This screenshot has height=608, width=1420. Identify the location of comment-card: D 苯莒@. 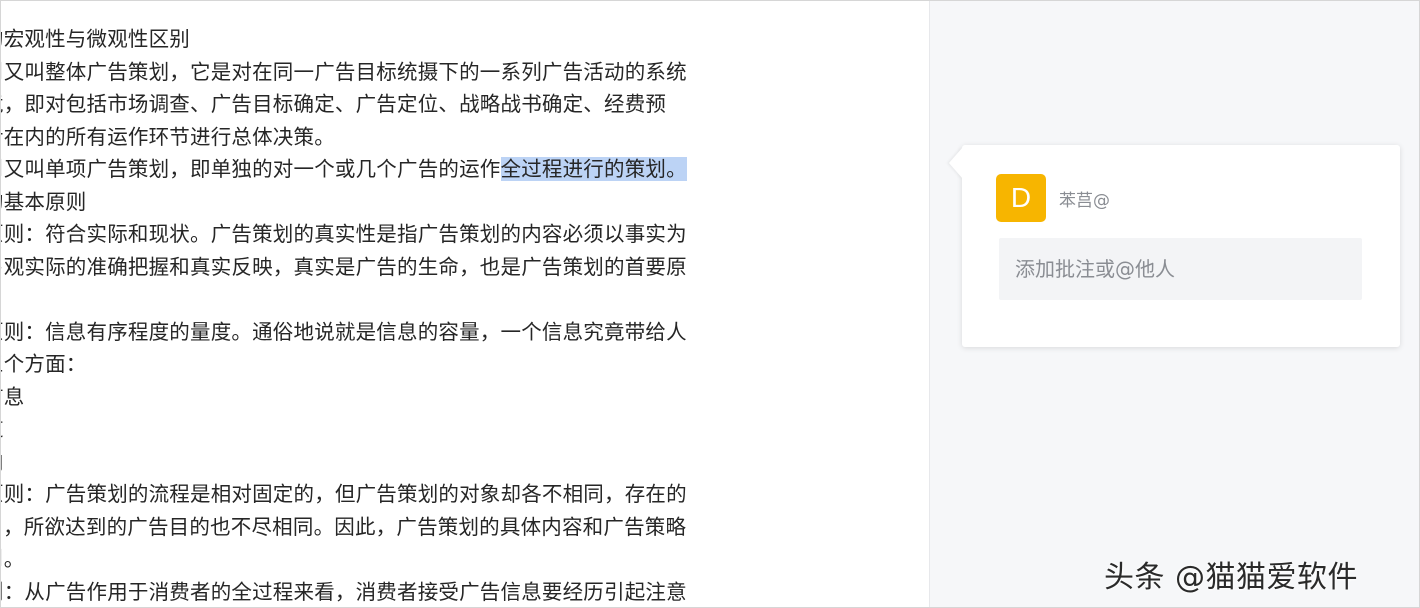
(1174, 246).